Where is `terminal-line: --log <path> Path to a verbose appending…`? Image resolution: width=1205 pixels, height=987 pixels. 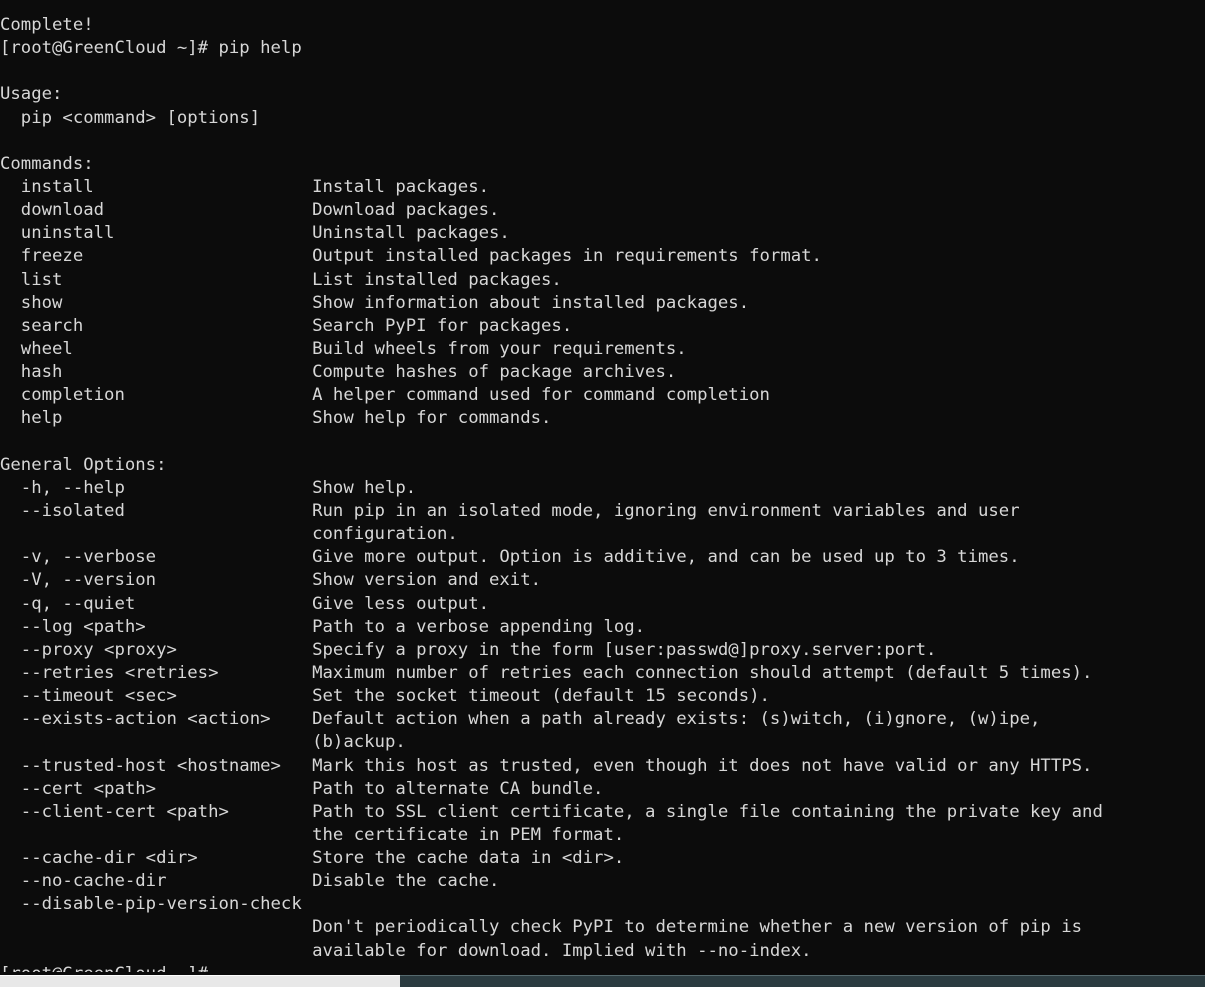
terminal-line: --log <path> Path to a verbose appending… is located at coordinates (323, 626).